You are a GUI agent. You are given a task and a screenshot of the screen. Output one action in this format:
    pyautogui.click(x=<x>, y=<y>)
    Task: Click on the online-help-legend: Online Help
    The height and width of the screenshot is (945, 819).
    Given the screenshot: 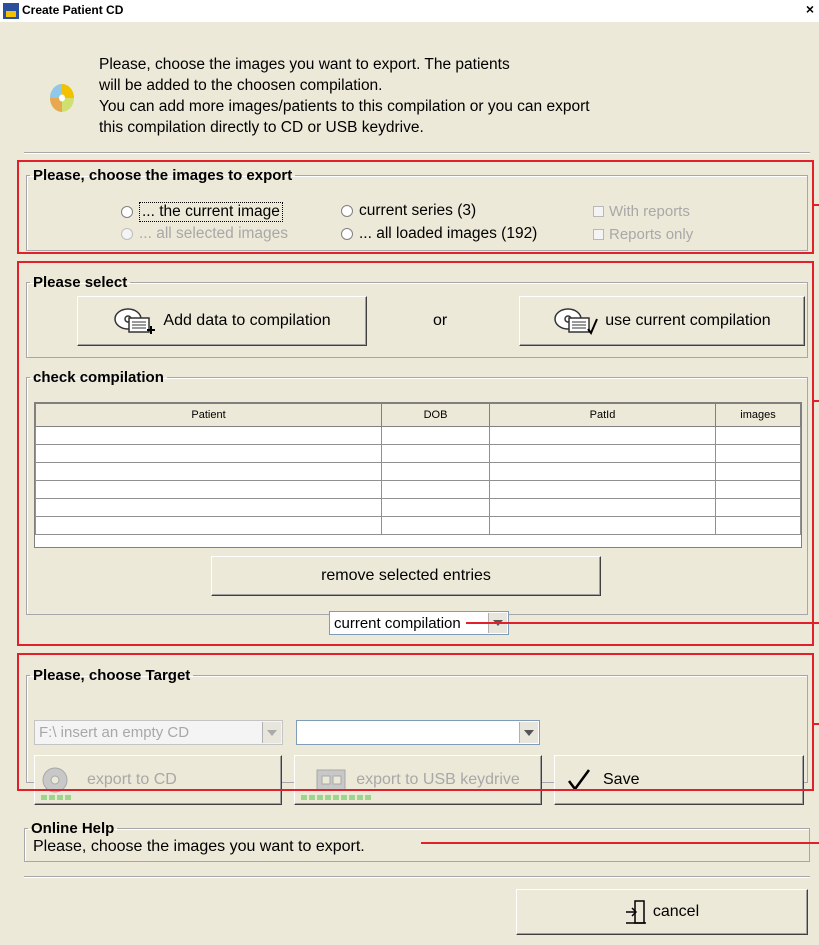 What is the action you would take?
    pyautogui.click(x=73, y=828)
    